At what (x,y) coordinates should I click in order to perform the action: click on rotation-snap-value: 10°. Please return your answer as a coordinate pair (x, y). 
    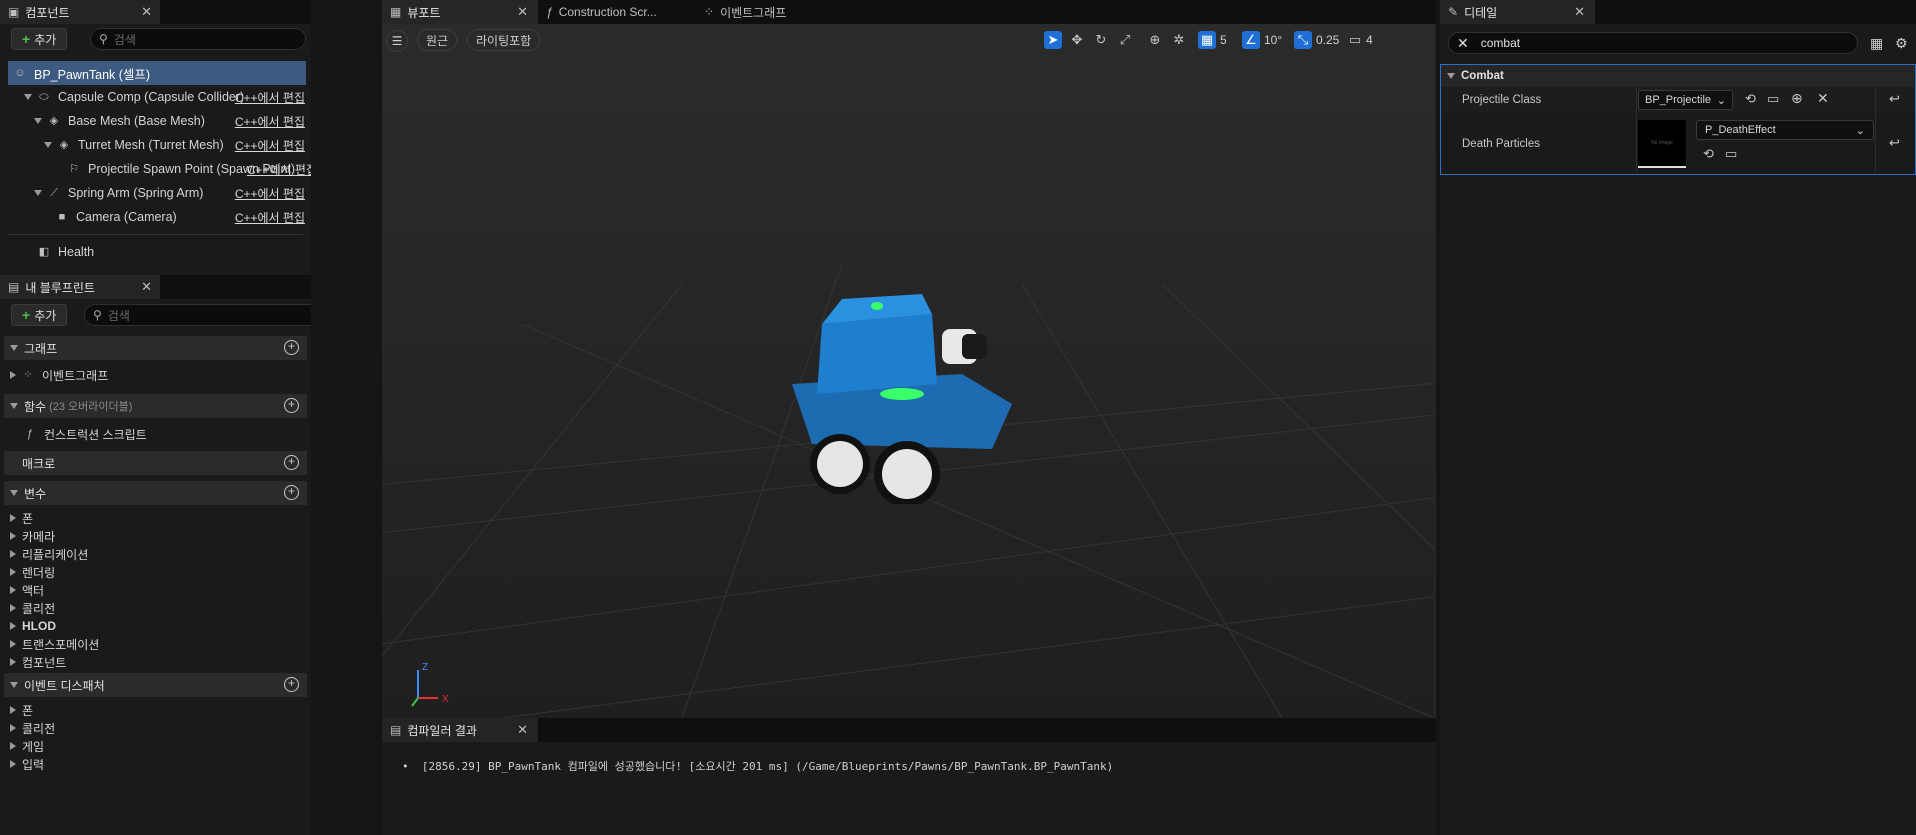
    Looking at the image, I should click on (1273, 40).